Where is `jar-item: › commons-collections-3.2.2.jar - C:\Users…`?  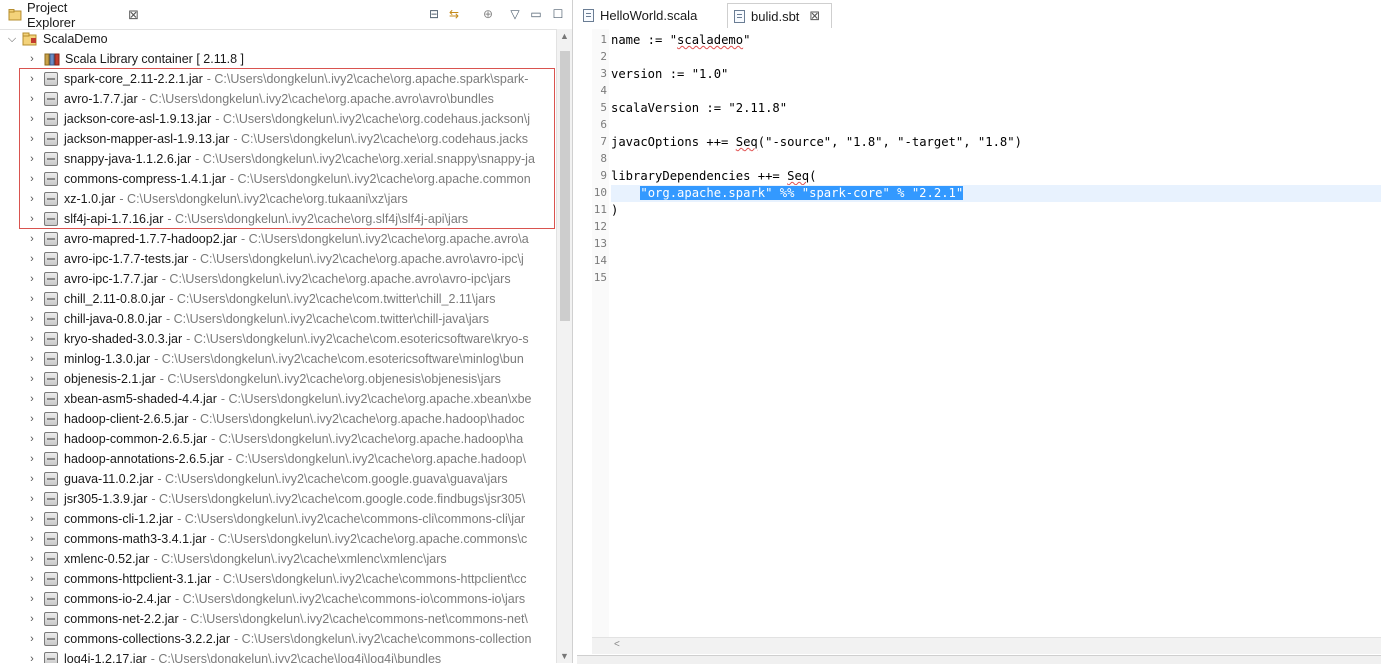
jar-item: › commons-collections-3.2.2.jar - C:\Users… is located at coordinates (278, 639).